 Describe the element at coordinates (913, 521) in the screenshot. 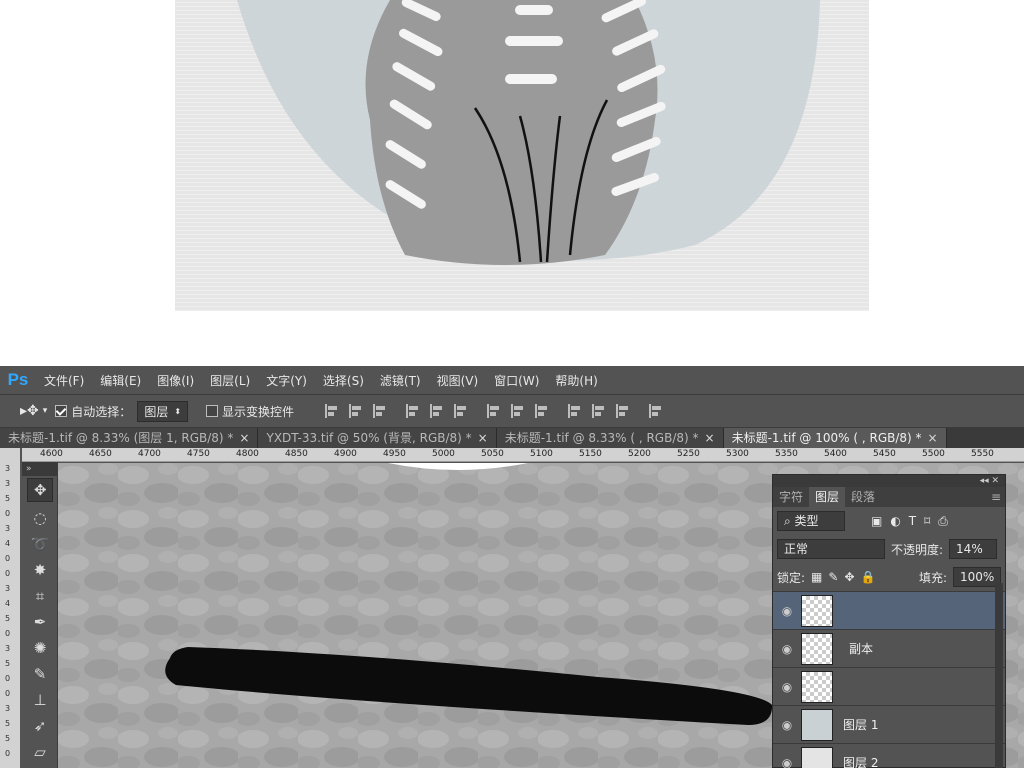

I see `filter-icons: ▣◐T⌑⎙` at that location.